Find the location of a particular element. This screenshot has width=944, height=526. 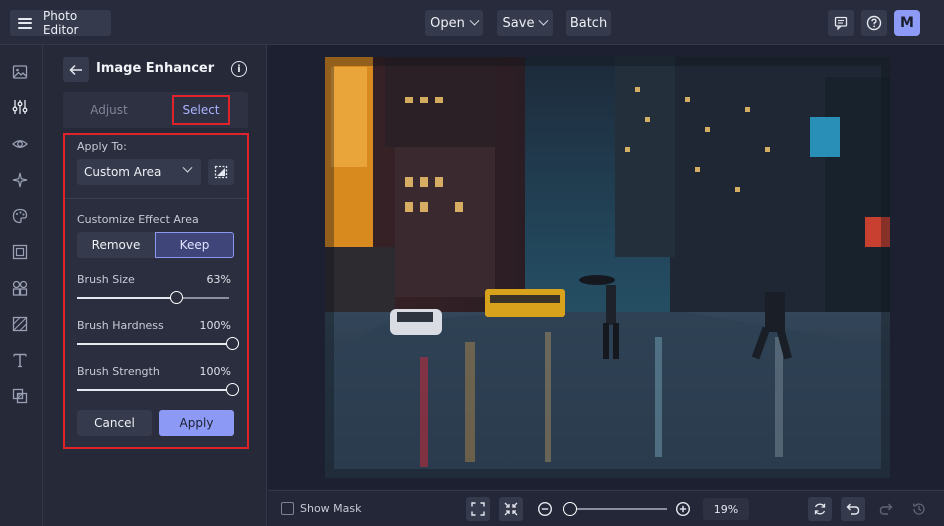

arrow-left-icon is located at coordinates (75, 69).